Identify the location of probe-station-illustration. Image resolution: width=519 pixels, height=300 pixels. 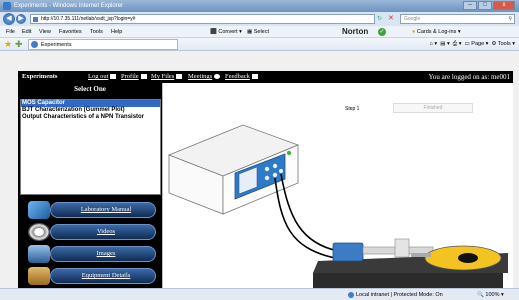
(410, 263).